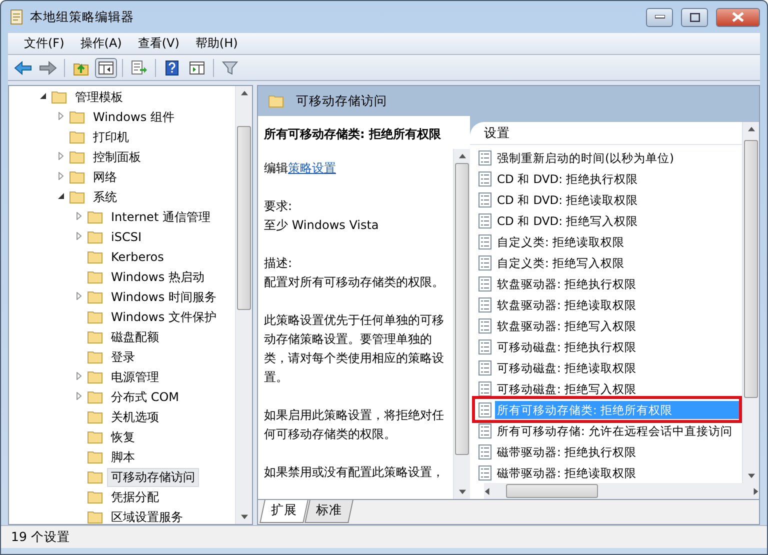  I want to click on maximize-icon, so click(695, 17).